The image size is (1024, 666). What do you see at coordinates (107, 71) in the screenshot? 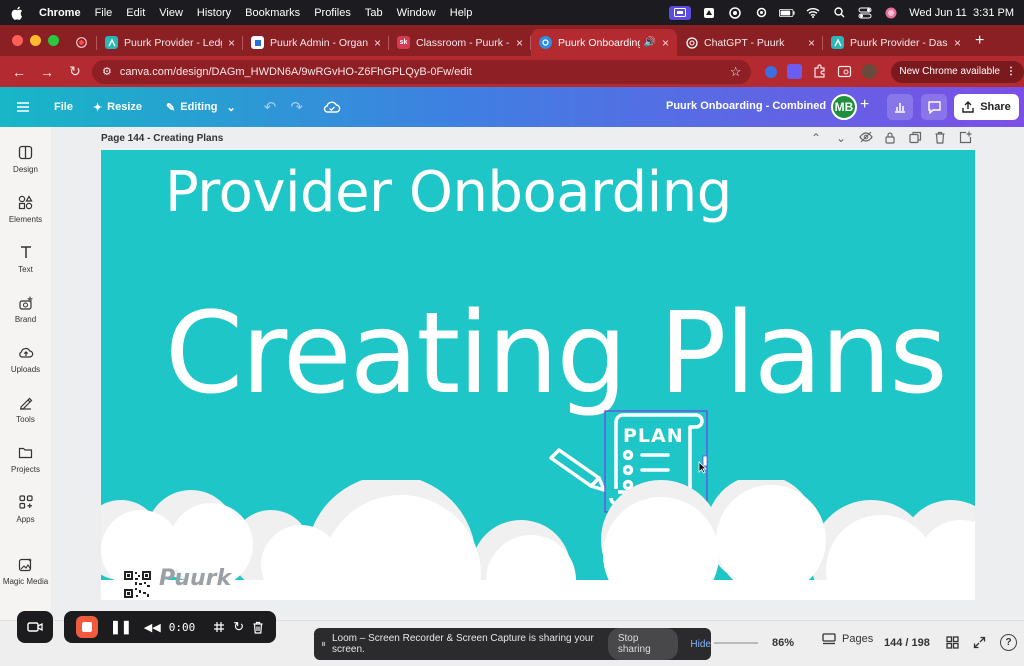
I see `site-info-icon: ⚙` at bounding box center [107, 71].